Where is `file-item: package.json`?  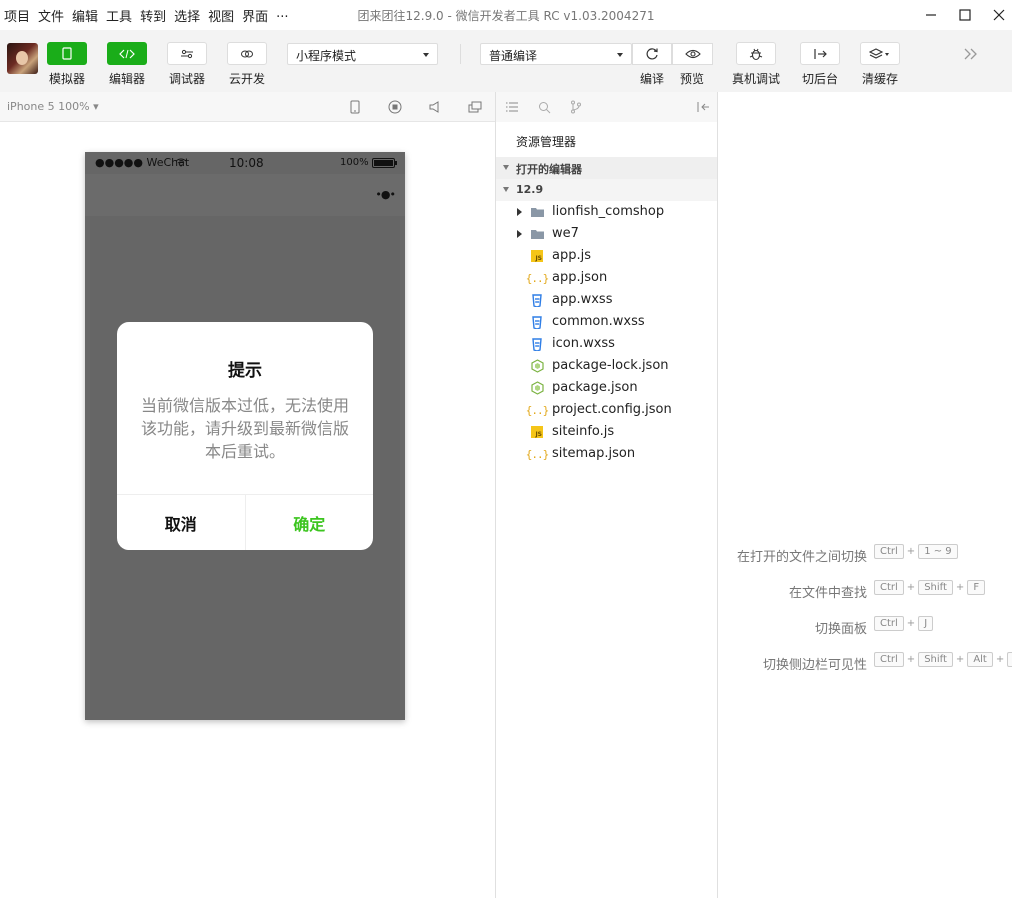
file-item: package.json is located at coordinates (606, 388).